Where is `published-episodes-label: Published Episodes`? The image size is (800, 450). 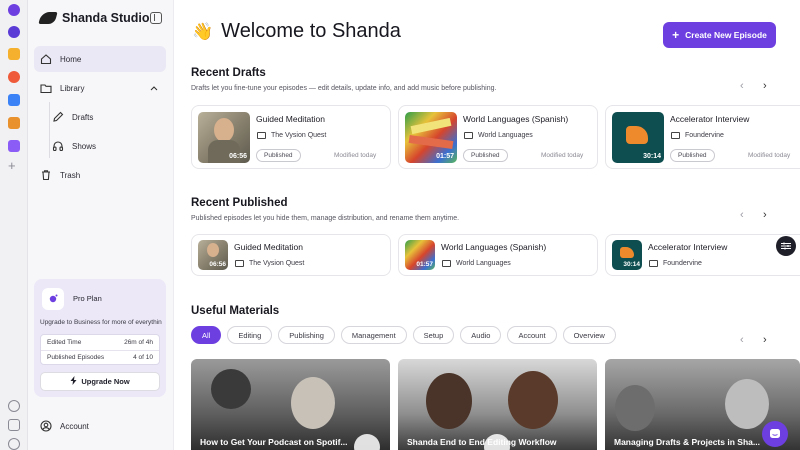 published-episodes-label: Published Episodes is located at coordinates (76, 357).